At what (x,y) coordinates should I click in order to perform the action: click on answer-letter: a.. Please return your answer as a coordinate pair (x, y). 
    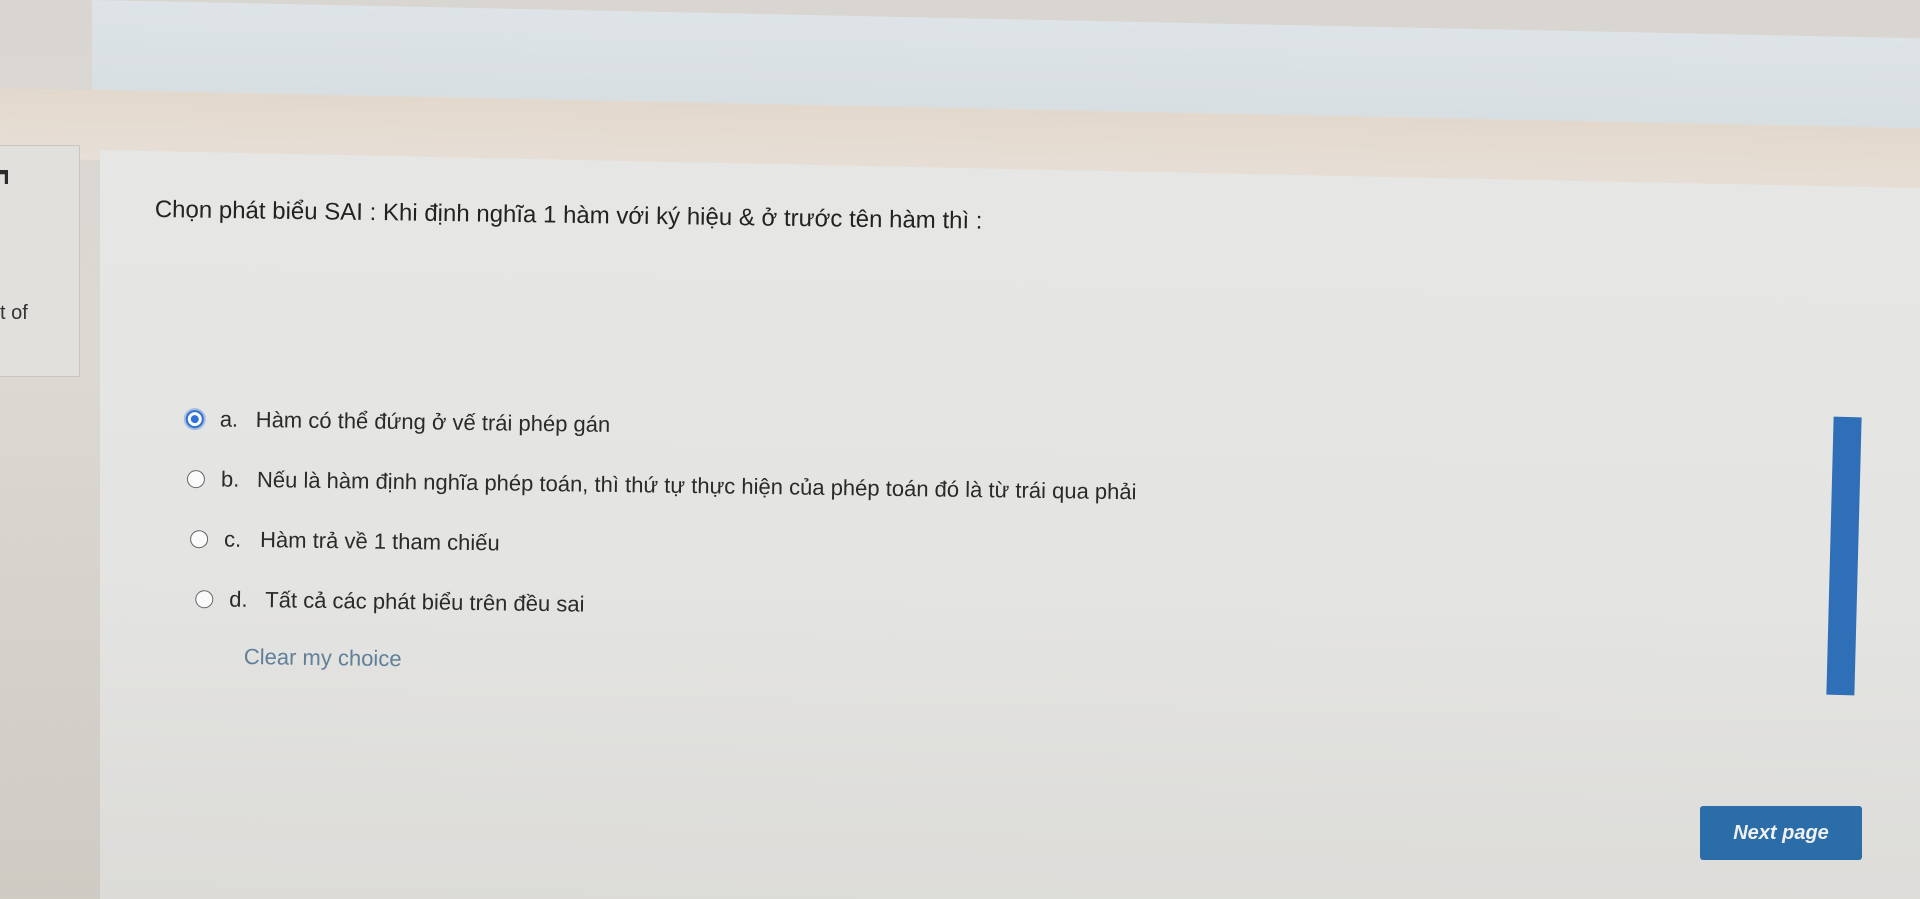
    Looking at the image, I should click on (229, 419).